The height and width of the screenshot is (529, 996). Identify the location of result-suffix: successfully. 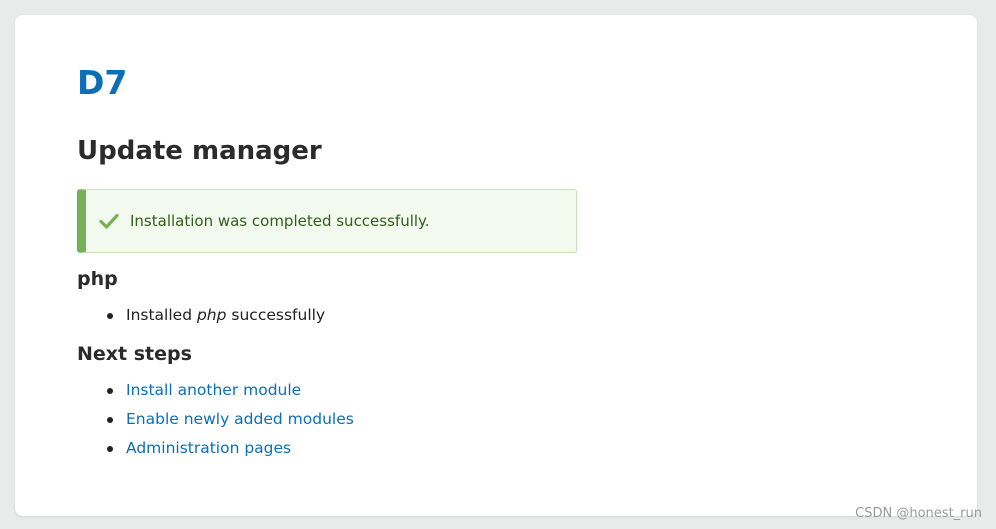
(276, 315).